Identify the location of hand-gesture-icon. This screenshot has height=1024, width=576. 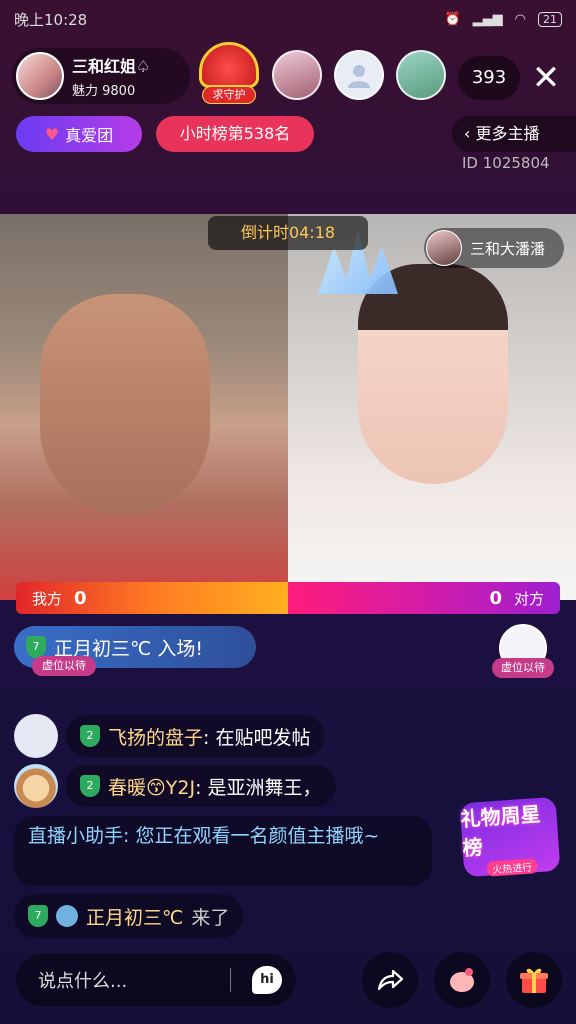
(462, 980).